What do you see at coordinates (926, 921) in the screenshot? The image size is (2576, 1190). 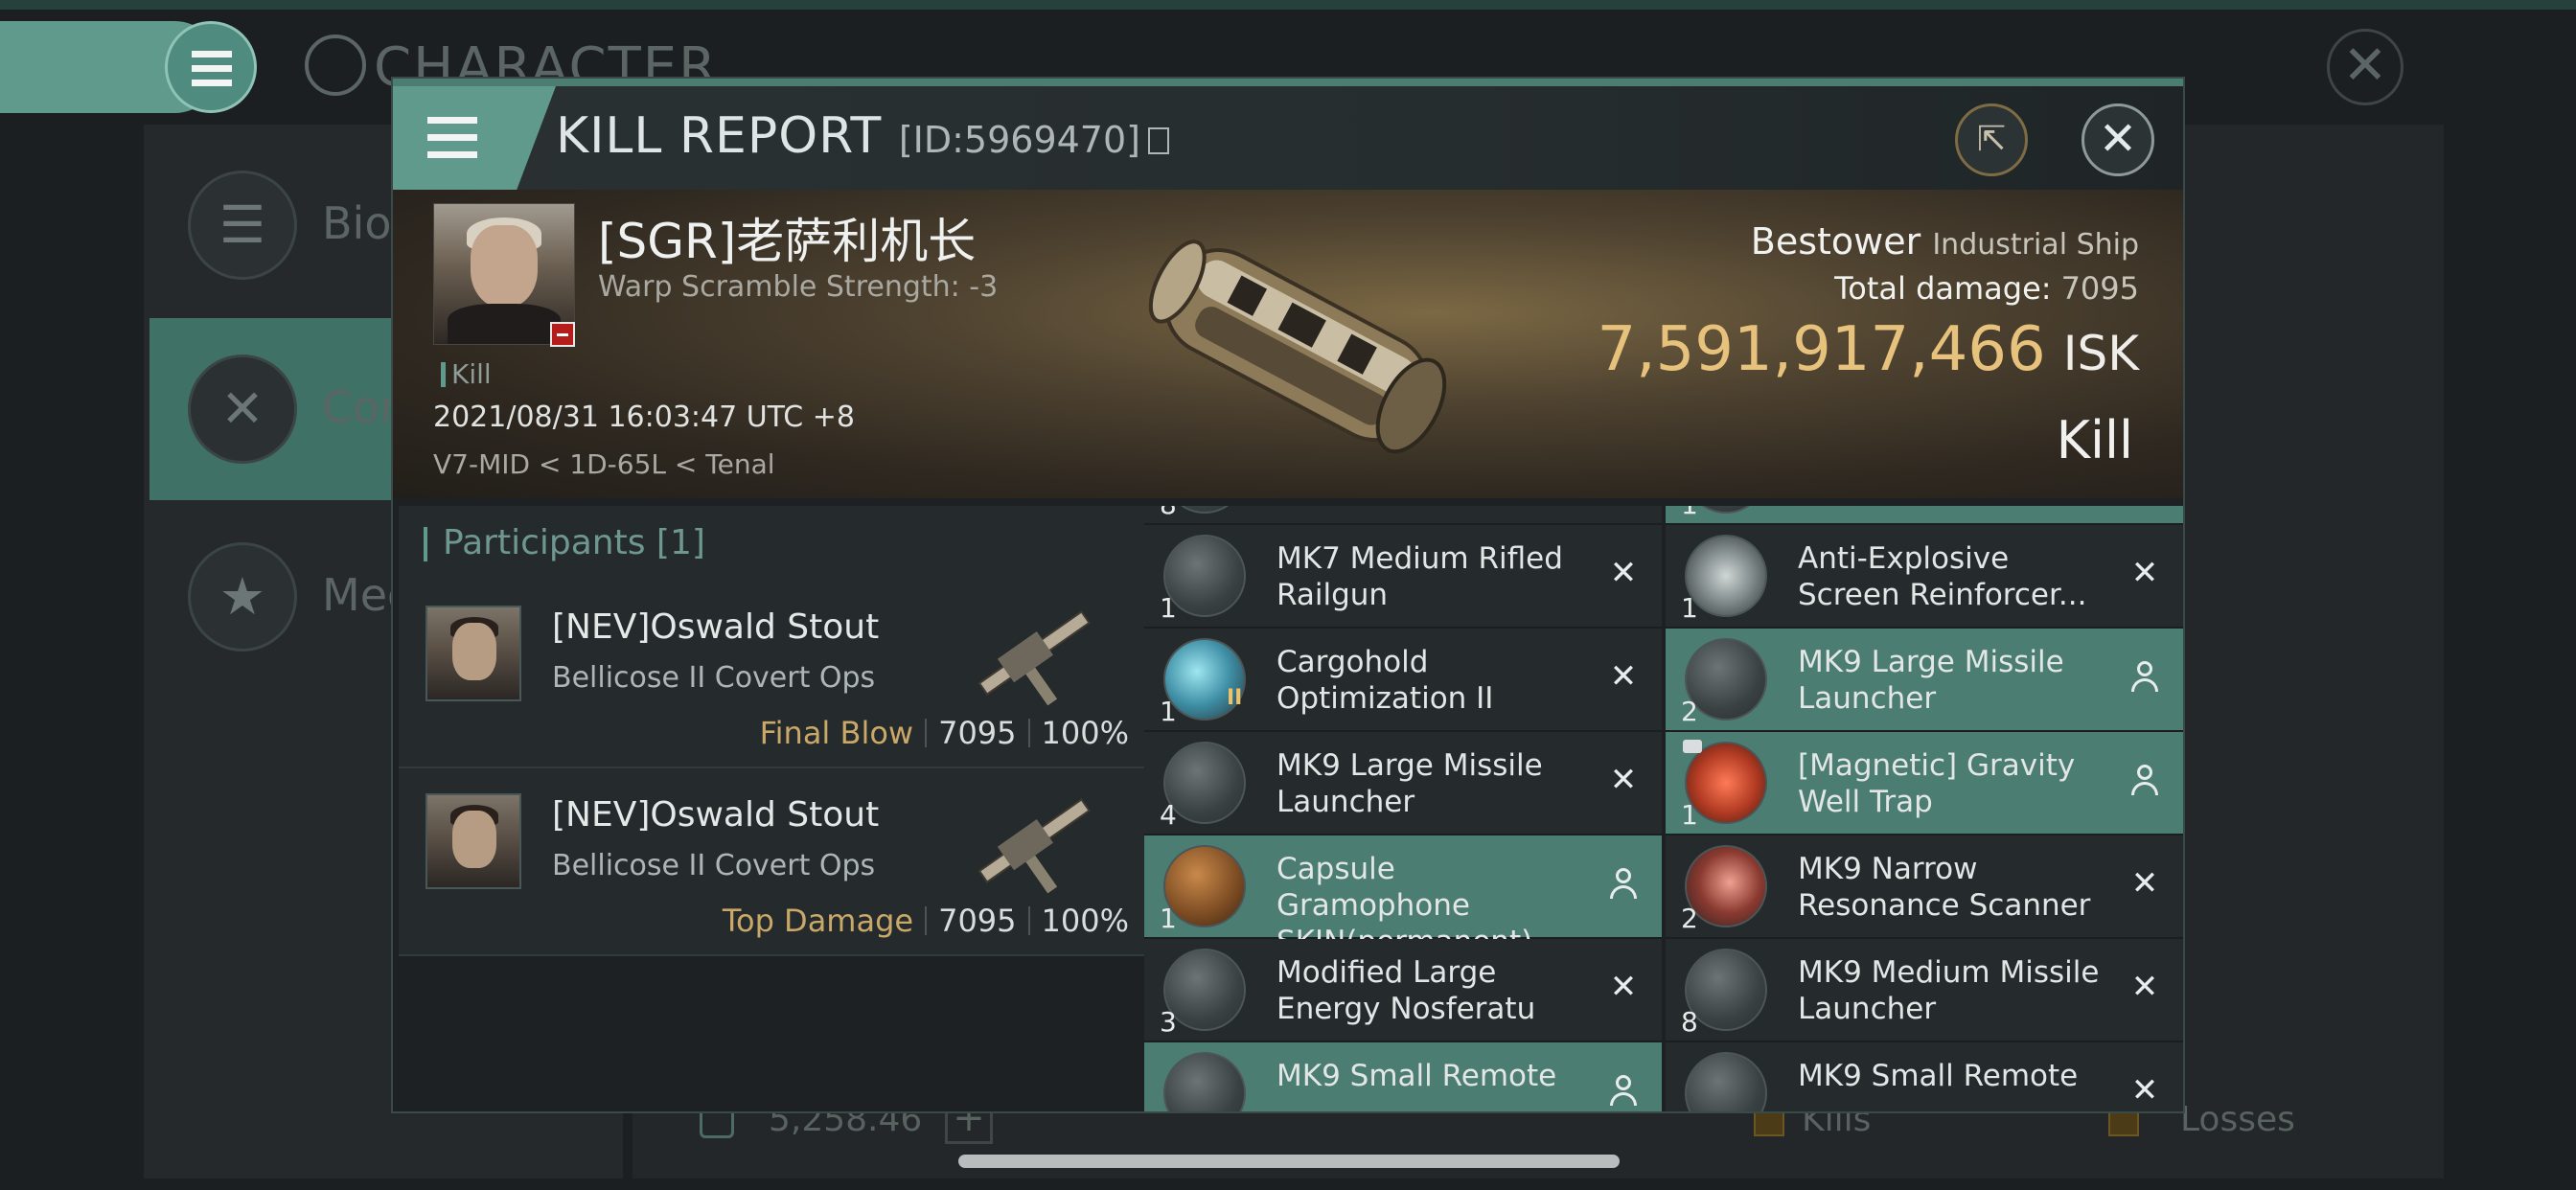 I see `participant-stats: Top Damage 7095 100%` at bounding box center [926, 921].